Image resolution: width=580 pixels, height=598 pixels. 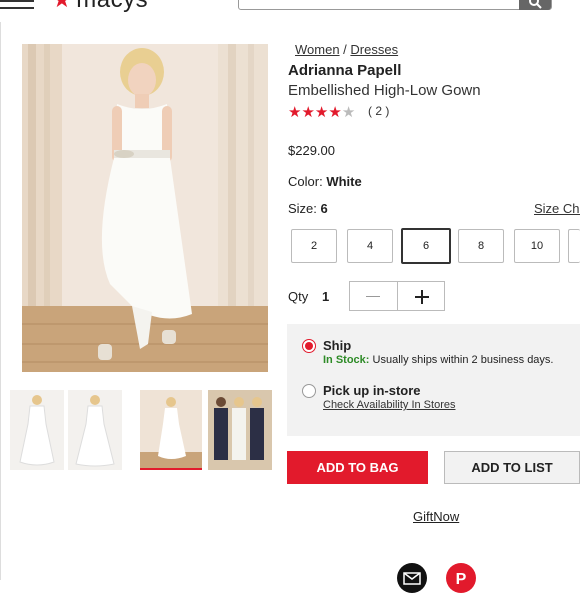 What do you see at coordinates (62, 6) in the screenshot?
I see `star-logo-icon: ★` at bounding box center [62, 6].